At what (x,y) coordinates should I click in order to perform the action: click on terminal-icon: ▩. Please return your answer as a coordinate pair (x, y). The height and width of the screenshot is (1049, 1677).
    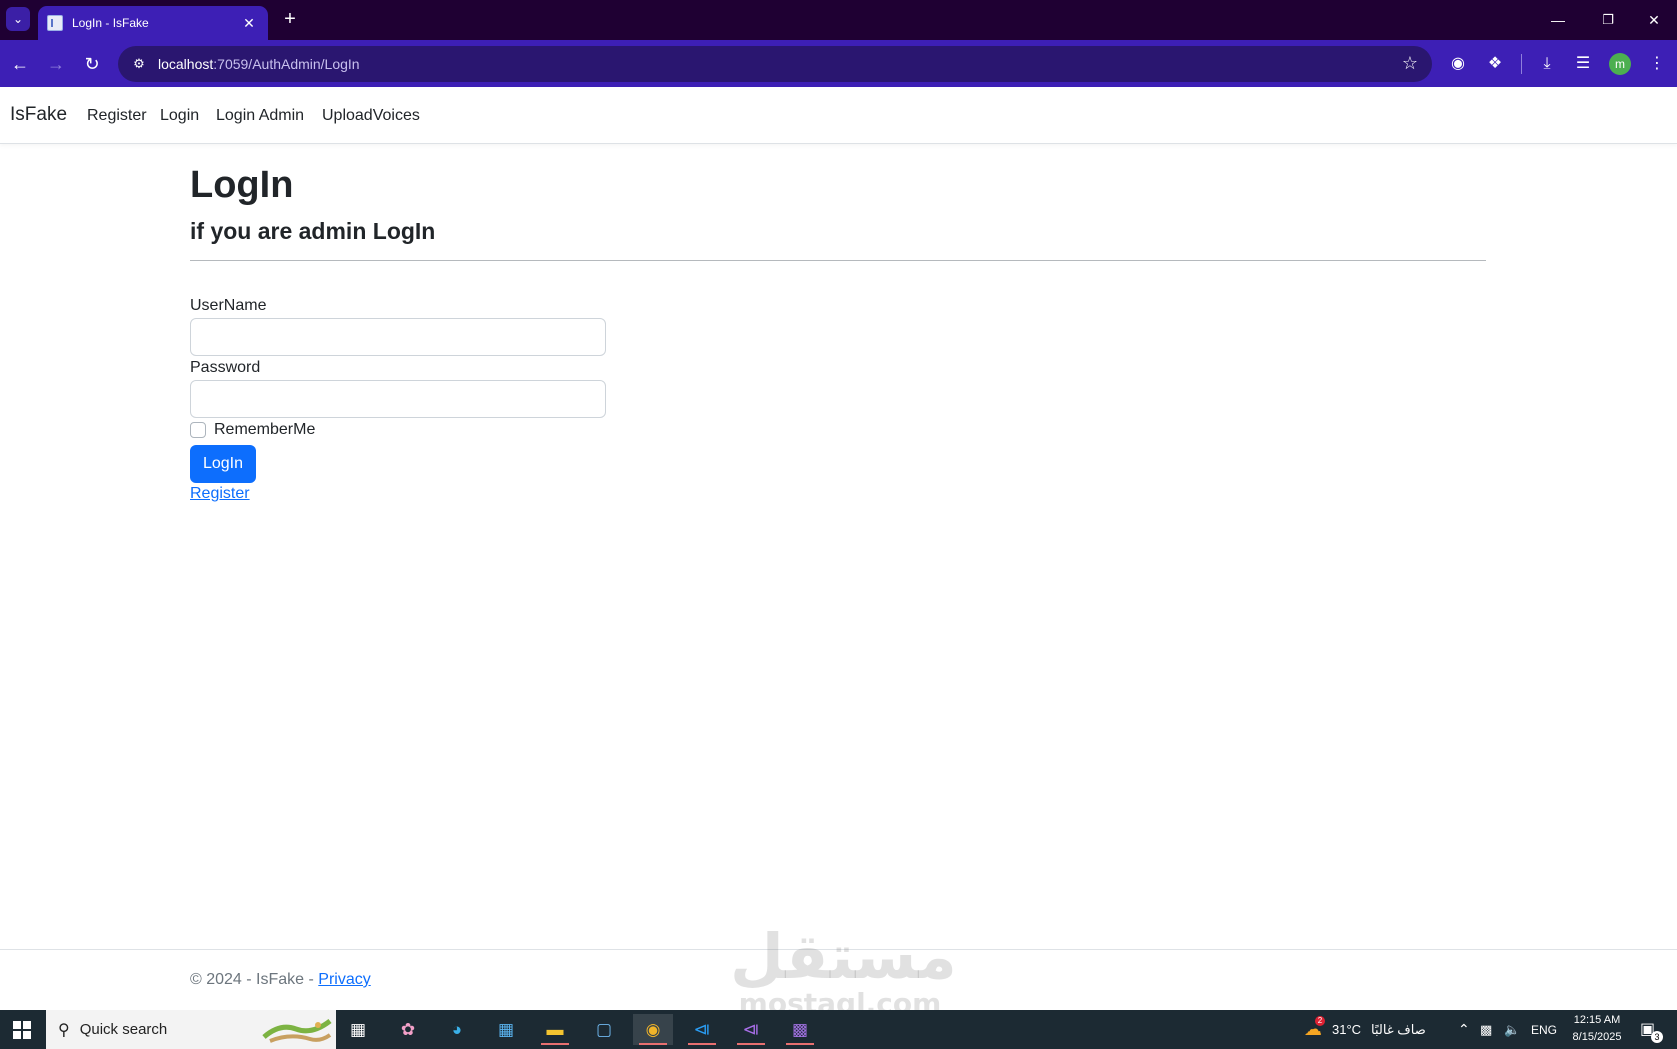
    Looking at the image, I should click on (800, 1029).